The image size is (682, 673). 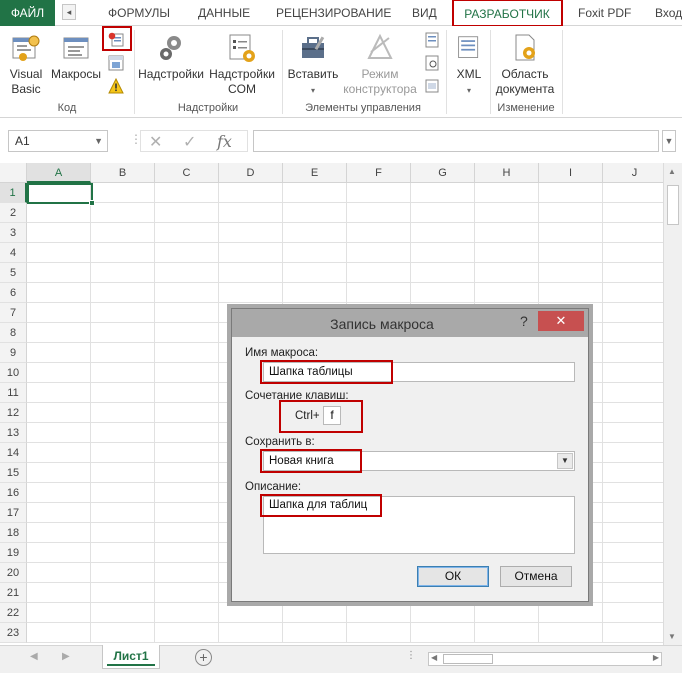 I want to click on row-header: 22, so click(x=13, y=613).